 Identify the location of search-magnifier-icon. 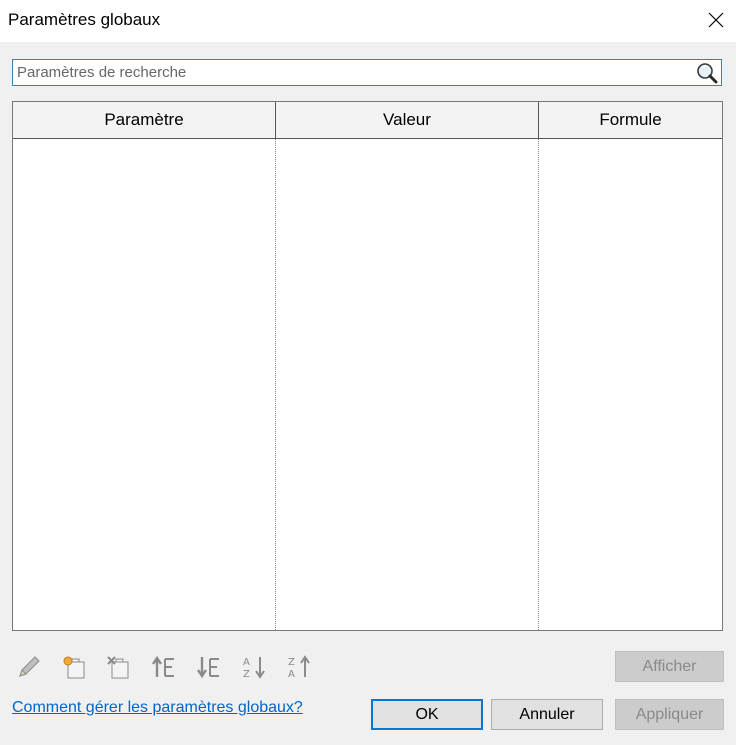
(707, 73).